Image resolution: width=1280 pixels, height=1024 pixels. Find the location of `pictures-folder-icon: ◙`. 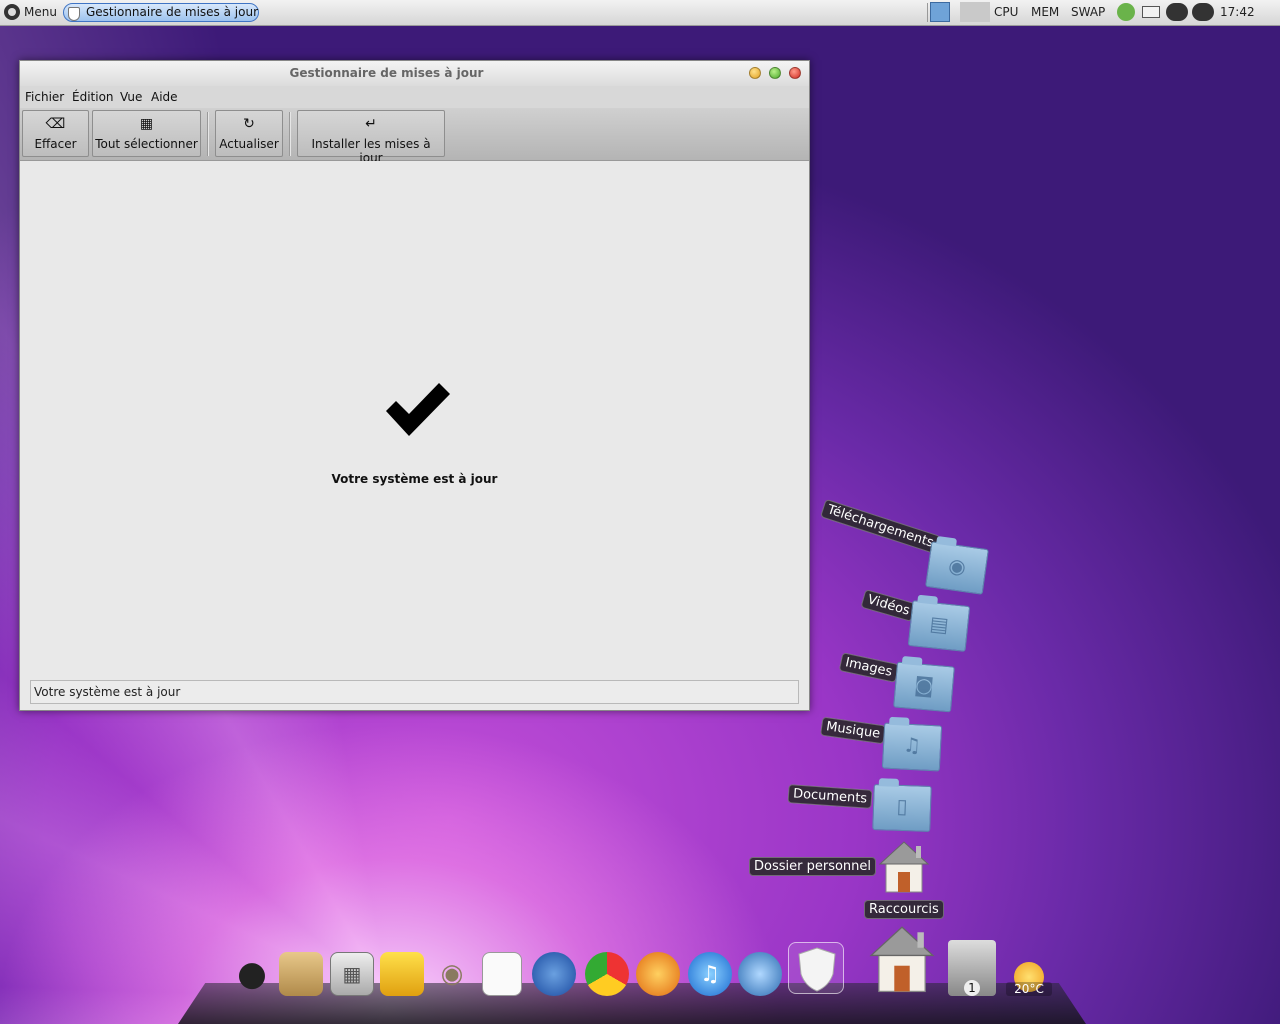

pictures-folder-icon: ◙ is located at coordinates (924, 687).